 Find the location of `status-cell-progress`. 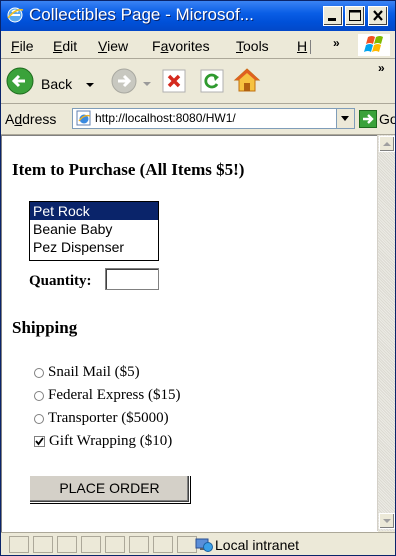

status-cell-progress is located at coordinates (19, 544).